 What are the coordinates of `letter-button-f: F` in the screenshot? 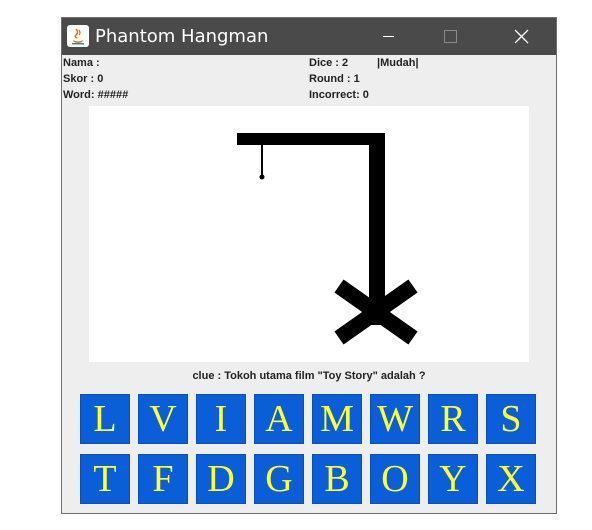 It's located at (163, 479).